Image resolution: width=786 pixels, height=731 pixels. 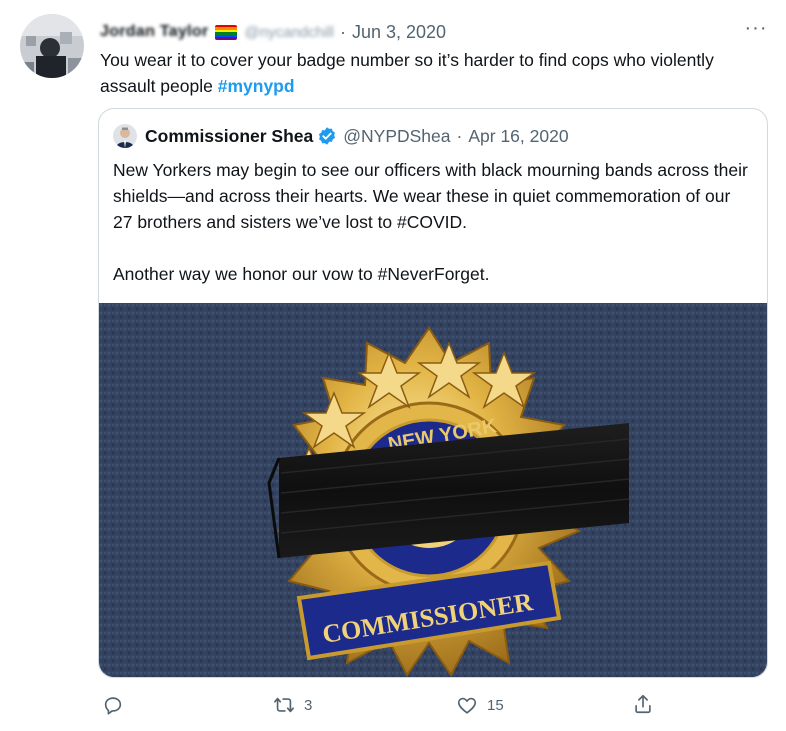 I want to click on share-button, so click(x=643, y=704).